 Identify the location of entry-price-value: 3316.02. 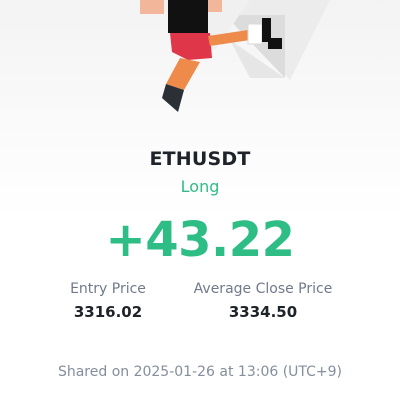
(108, 312).